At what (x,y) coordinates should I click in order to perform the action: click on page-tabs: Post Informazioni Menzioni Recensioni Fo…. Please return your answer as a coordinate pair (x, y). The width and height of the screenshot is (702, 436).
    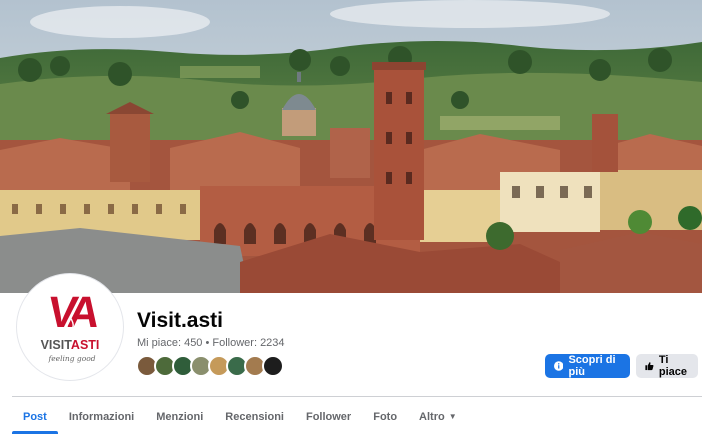
    Looking at the image, I should click on (240, 416).